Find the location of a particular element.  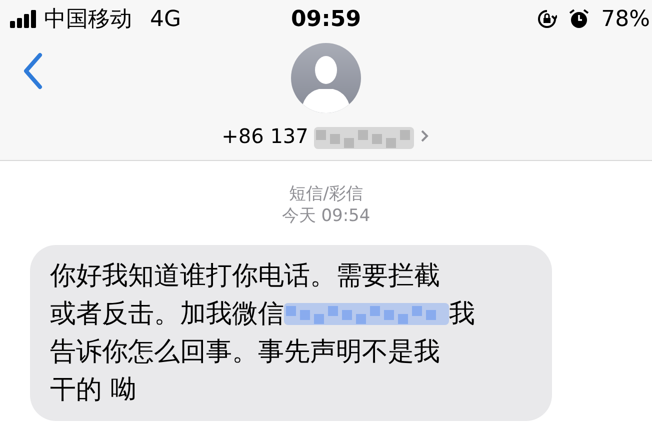

back-chevron-icon is located at coordinates (33, 71).